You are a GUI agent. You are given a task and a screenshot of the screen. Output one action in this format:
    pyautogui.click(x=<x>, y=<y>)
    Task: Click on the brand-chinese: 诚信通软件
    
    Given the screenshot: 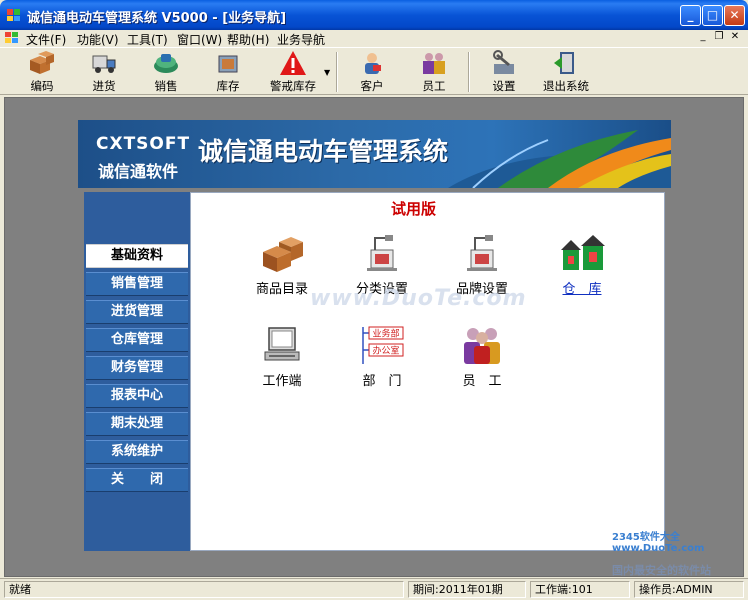 What is the action you would take?
    pyautogui.click(x=138, y=171)
    